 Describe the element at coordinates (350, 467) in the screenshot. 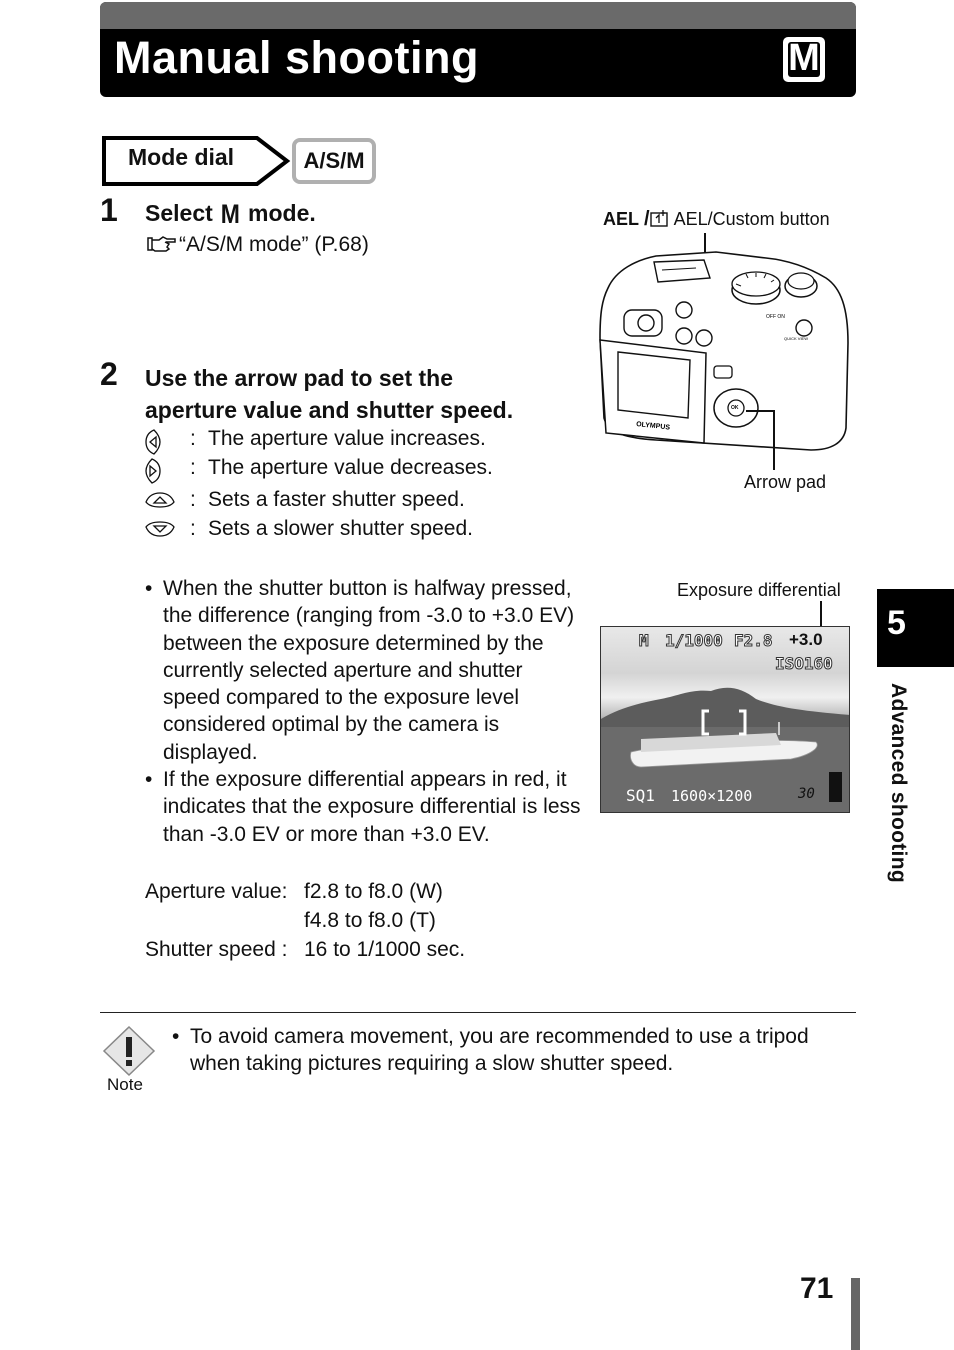

I see `arrow-action-text: The aperture value decreases.` at that location.